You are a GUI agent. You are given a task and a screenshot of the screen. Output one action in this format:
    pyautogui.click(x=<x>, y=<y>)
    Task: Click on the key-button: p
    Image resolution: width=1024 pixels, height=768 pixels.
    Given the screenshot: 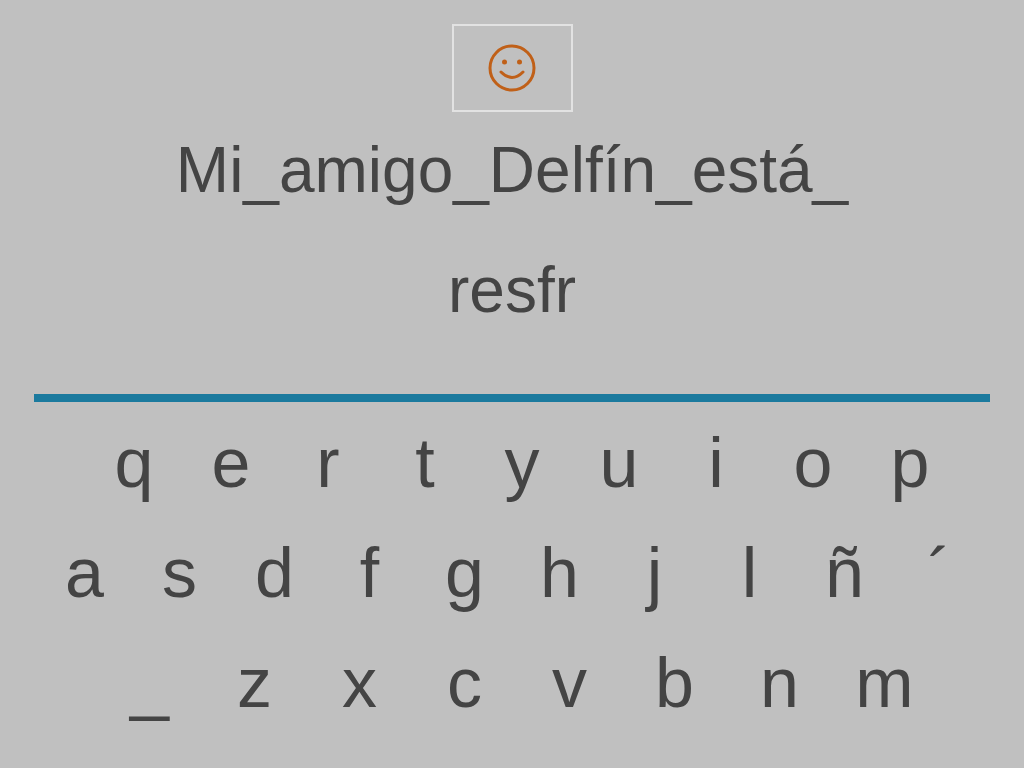 What is the action you would take?
    pyautogui.click(x=910, y=463)
    